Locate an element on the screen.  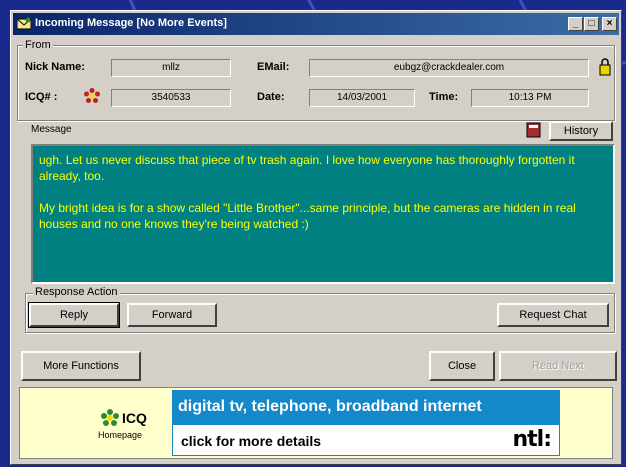
date-field: 14/03/2001 is located at coordinates (362, 98).